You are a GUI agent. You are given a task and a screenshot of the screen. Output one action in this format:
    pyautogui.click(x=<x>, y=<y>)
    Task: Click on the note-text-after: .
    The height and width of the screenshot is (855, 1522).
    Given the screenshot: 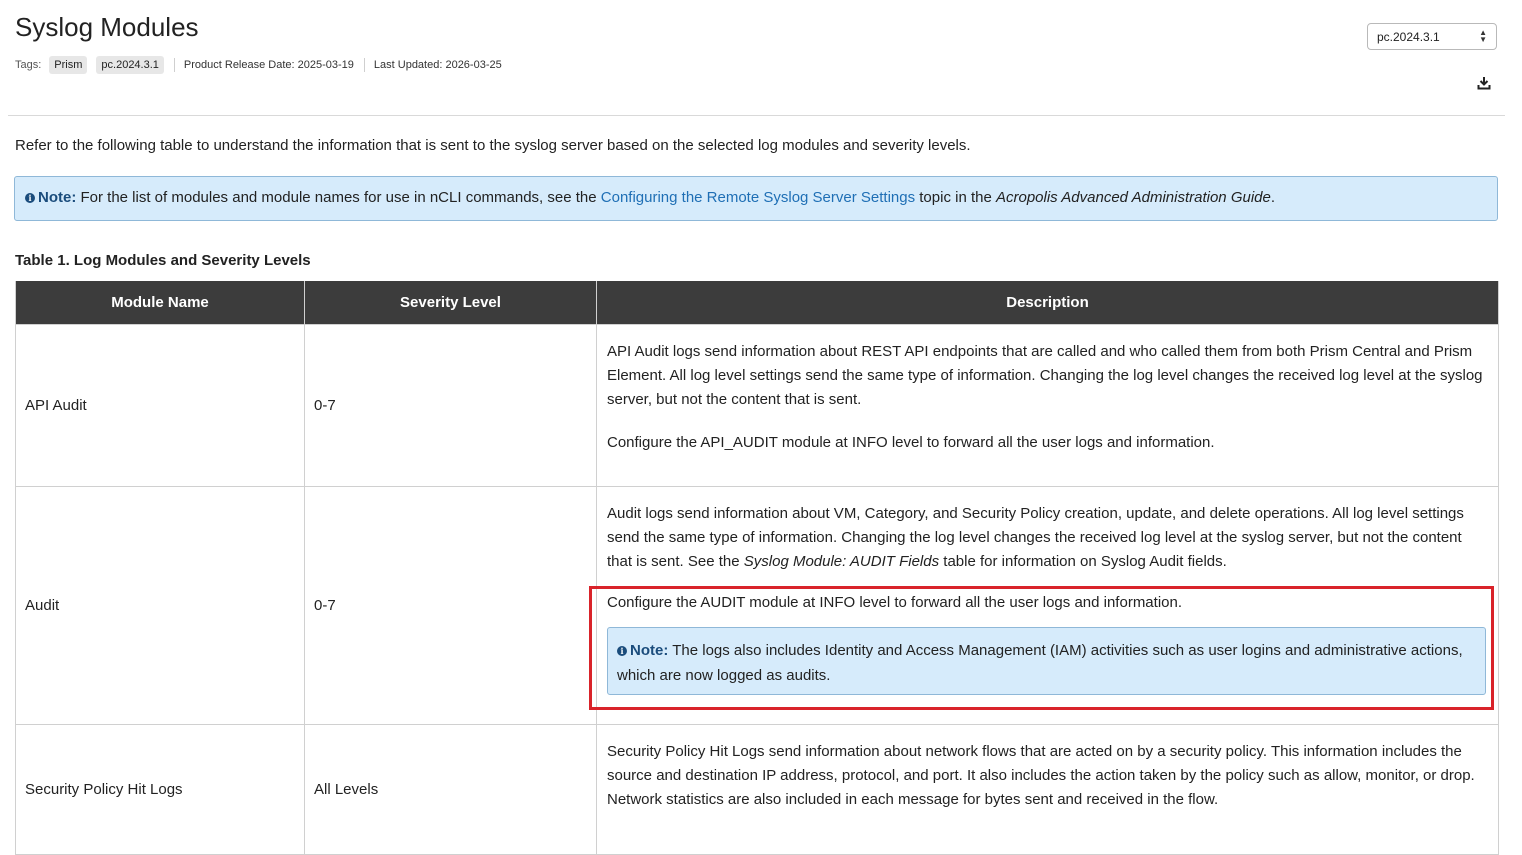 What is the action you would take?
    pyautogui.click(x=1273, y=197)
    